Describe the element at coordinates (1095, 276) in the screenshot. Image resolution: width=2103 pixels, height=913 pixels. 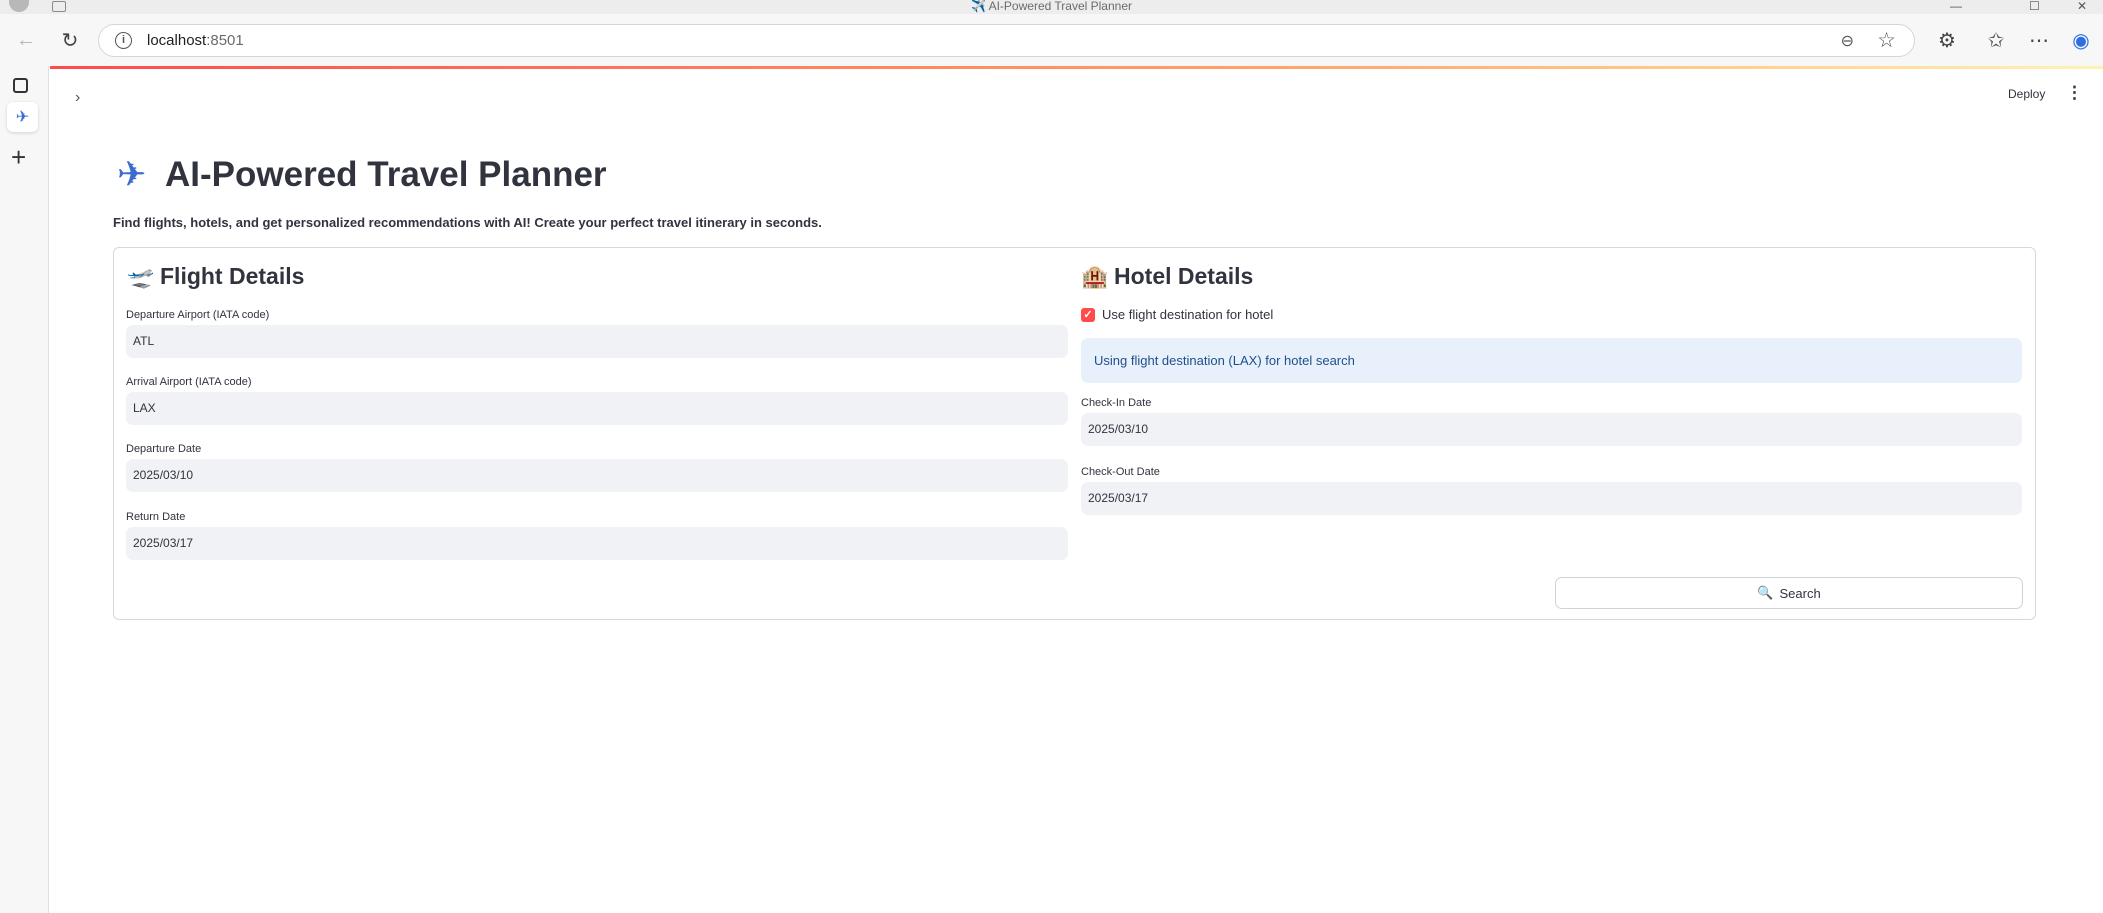
I see `hotel-icon: 🏨` at that location.